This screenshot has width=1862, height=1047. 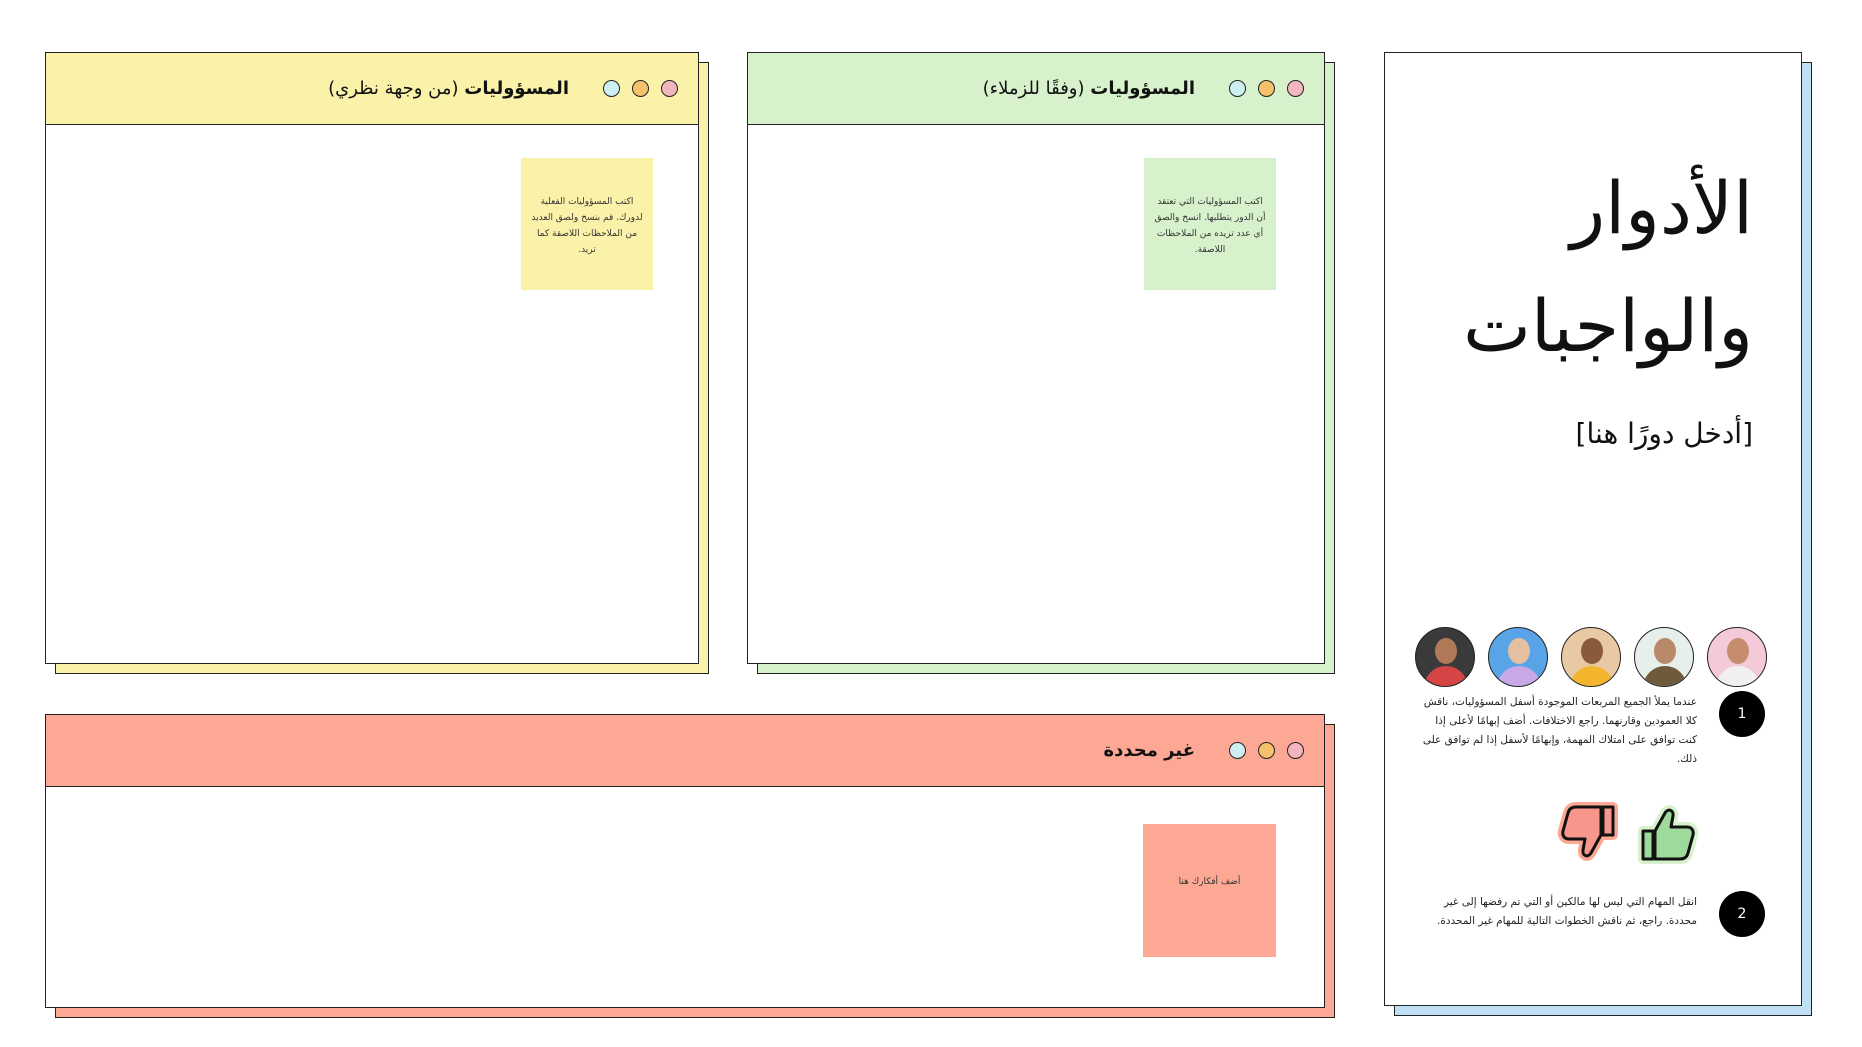 I want to click on undefined-panel-header: غير محددة, so click(x=685, y=751).